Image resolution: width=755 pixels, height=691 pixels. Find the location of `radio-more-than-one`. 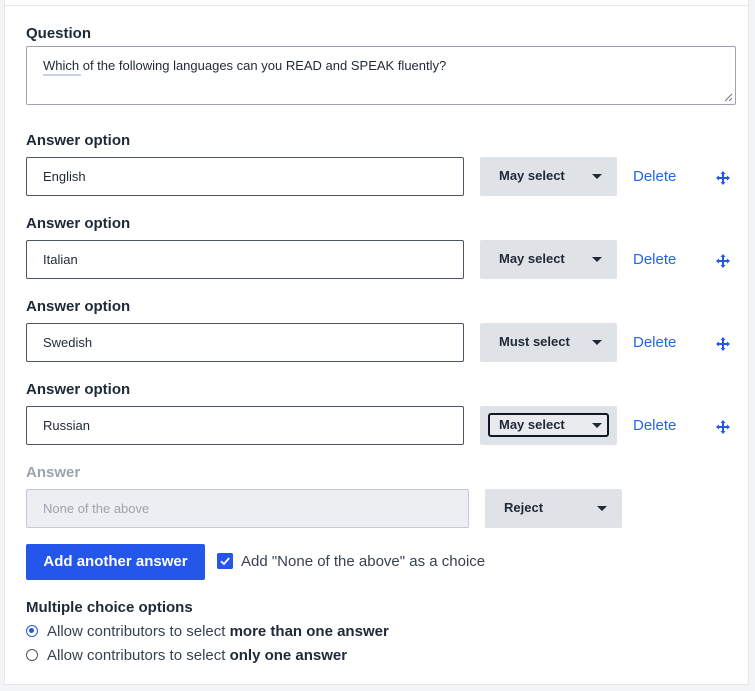

radio-more-than-one is located at coordinates (32, 631).